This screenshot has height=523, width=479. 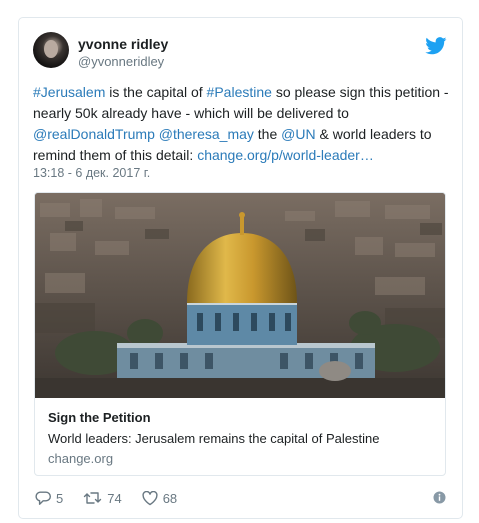 What do you see at coordinates (298, 134) in the screenshot?
I see `mention-link: @UN` at bounding box center [298, 134].